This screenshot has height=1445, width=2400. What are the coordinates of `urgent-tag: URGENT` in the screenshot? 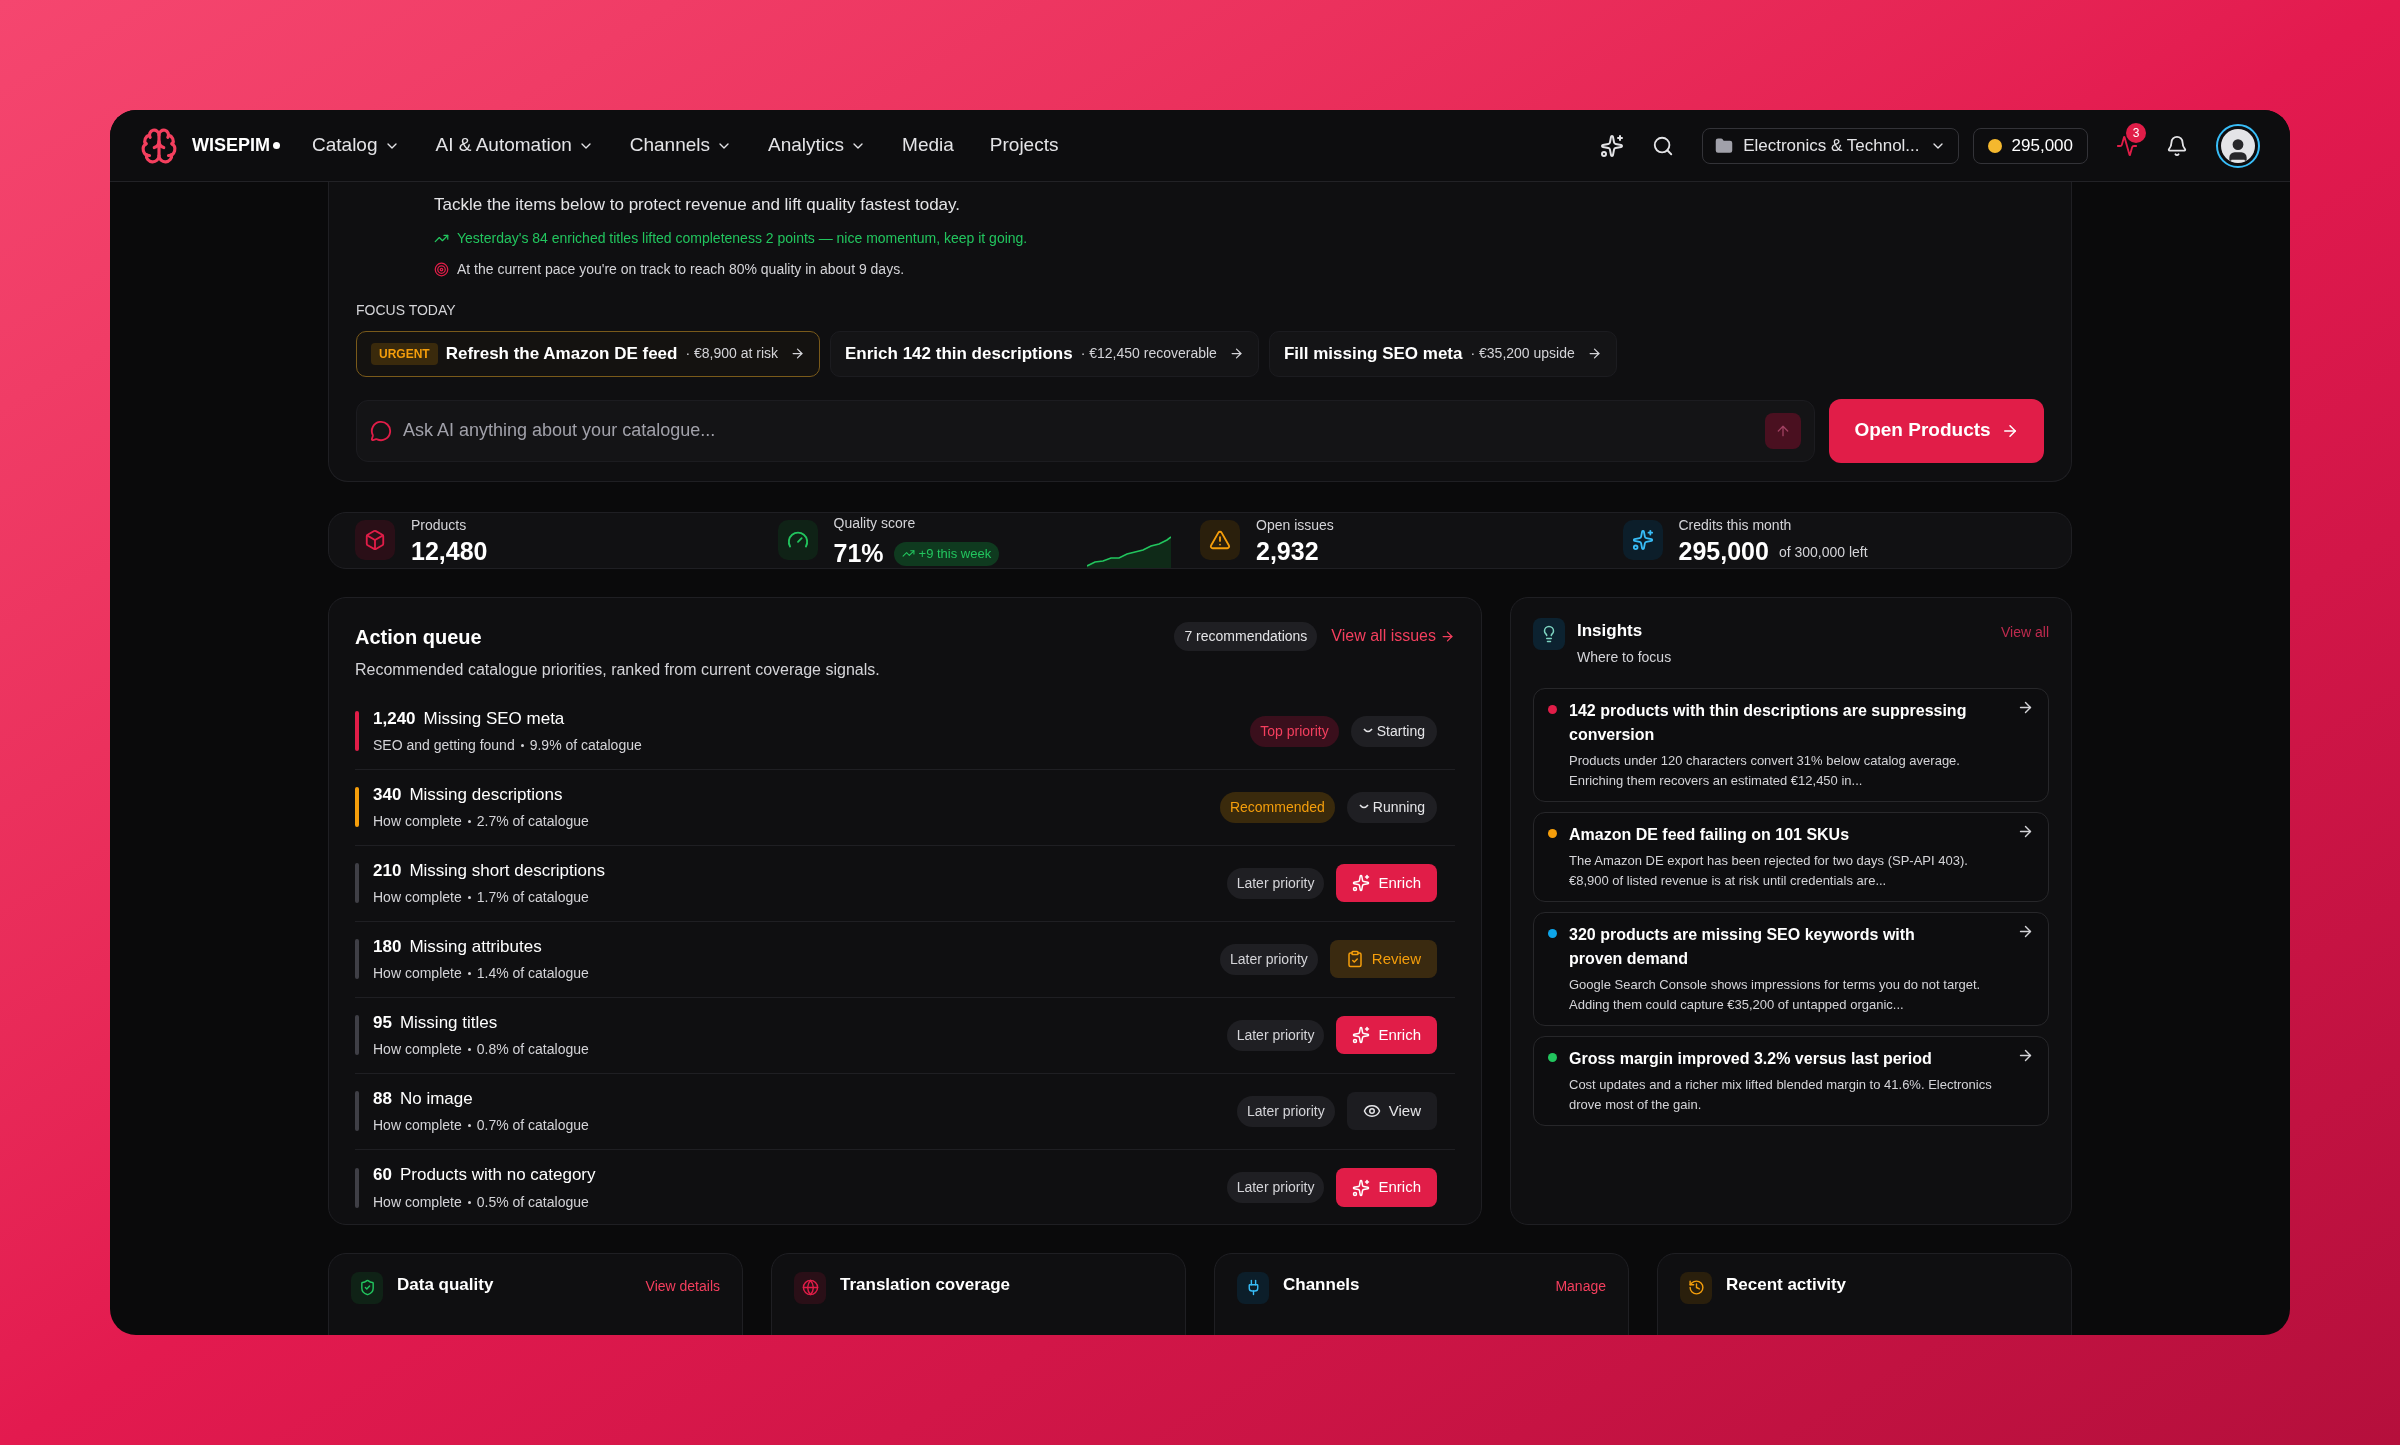 It's located at (404, 353).